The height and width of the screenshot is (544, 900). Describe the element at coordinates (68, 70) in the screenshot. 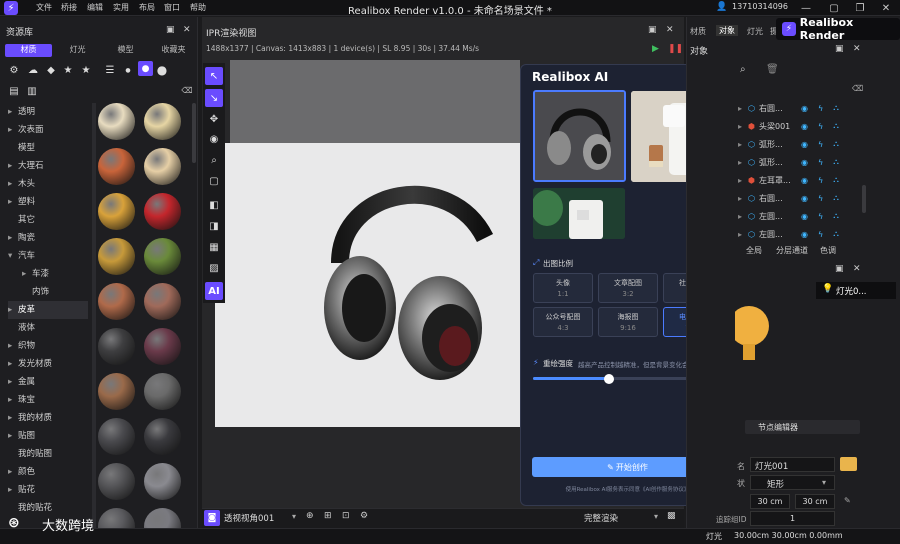

I see `star-icon: ★` at that location.